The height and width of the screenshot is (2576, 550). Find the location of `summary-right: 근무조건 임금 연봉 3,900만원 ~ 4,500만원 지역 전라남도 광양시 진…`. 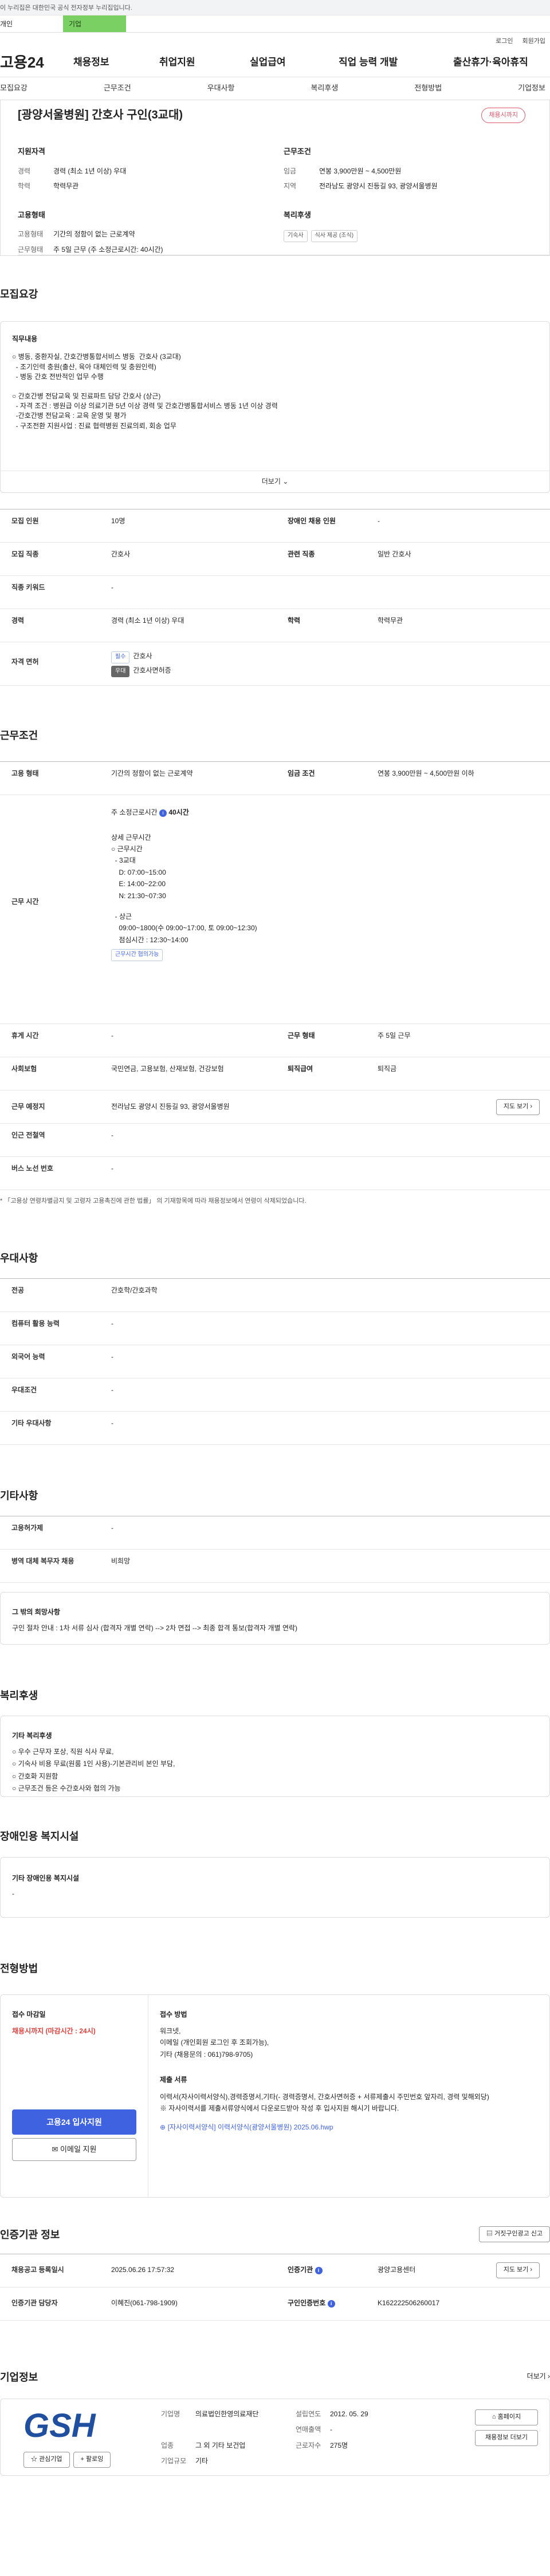

summary-right: 근무조건 임금 연봉 3,900만원 ~ 4,500만원 지역 전라남도 광양시 진… is located at coordinates (416, 203).